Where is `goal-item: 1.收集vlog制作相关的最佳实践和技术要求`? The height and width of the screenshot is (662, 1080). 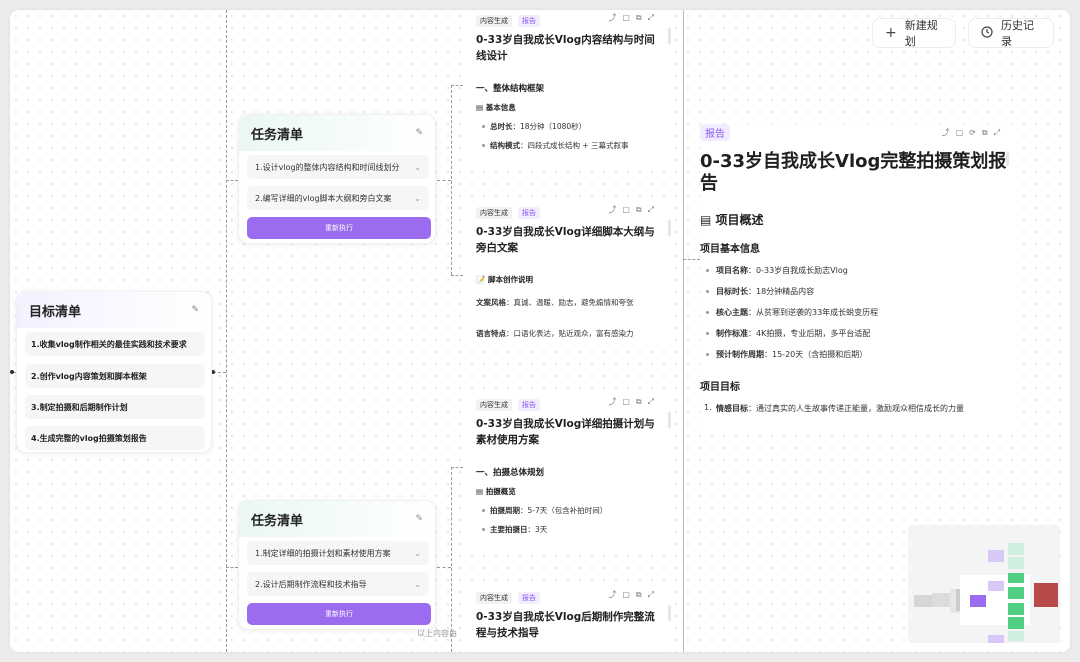 goal-item: 1.收集vlog制作相关的最佳实践和技术要求 is located at coordinates (115, 344).